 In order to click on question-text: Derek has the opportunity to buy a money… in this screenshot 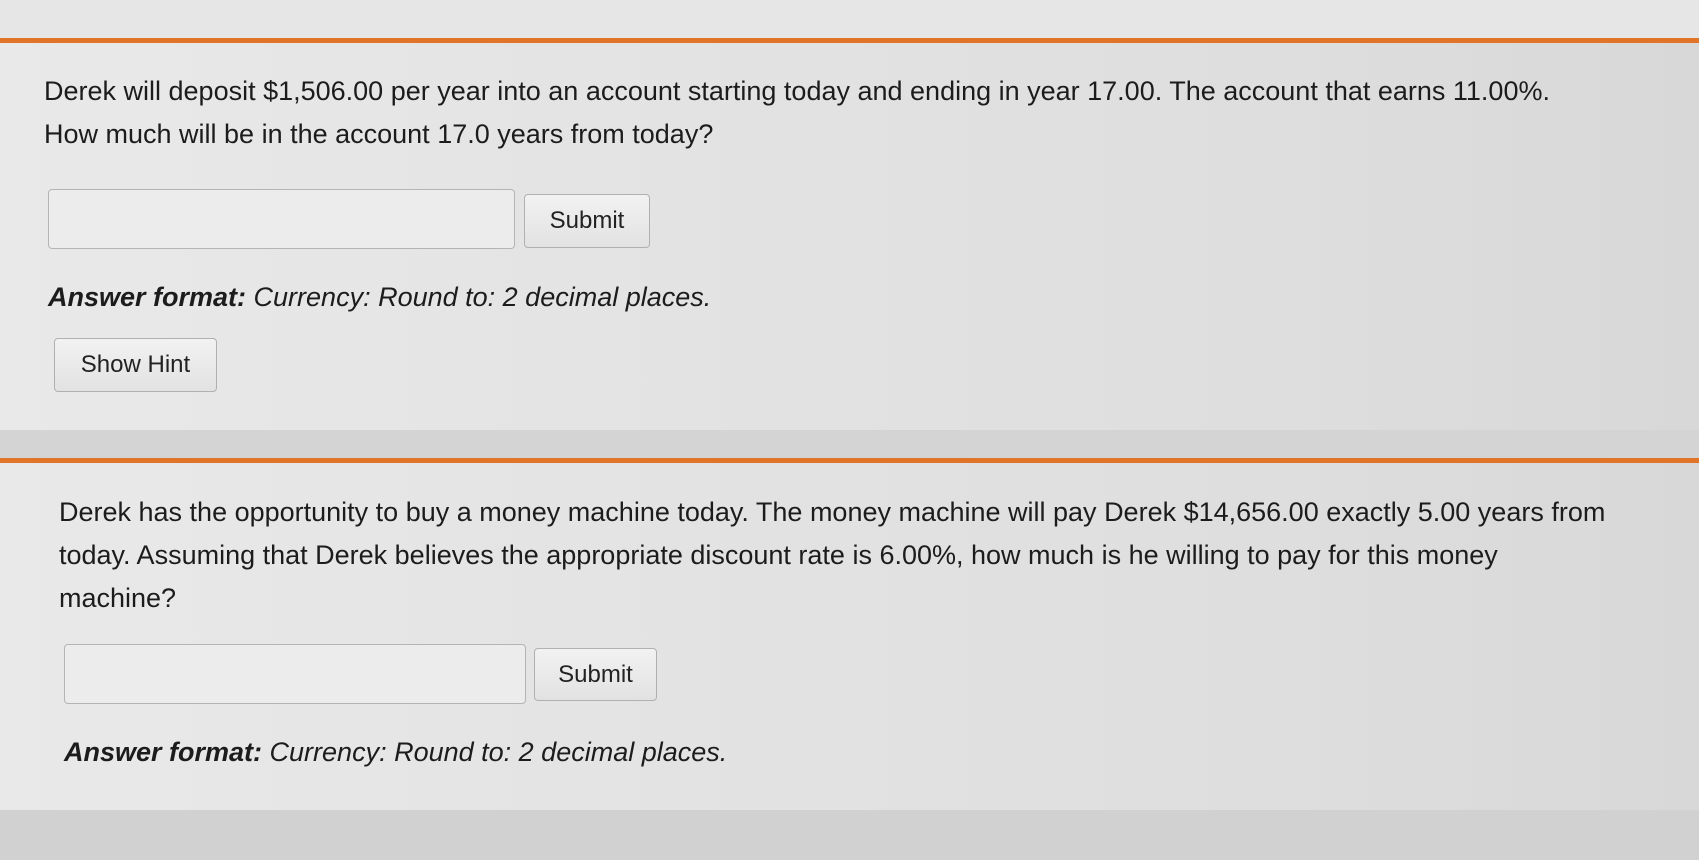, I will do `click(832, 555)`.